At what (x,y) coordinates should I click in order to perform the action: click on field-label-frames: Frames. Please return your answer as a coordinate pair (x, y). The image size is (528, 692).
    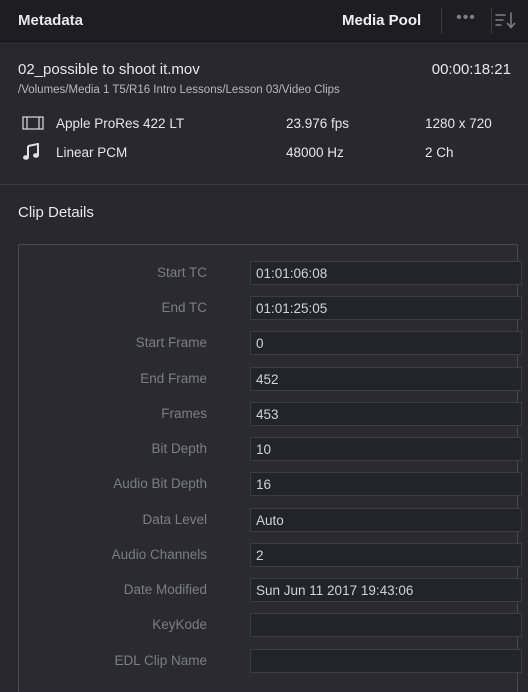
    Looking at the image, I should click on (184, 413).